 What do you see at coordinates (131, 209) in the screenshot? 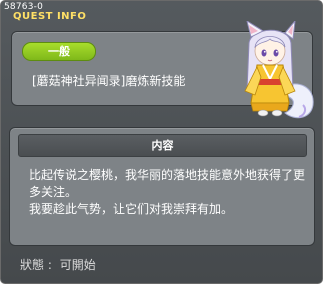
I see `description-line: 我要趁此气势，让它们对我崇拜有加。` at bounding box center [131, 209].